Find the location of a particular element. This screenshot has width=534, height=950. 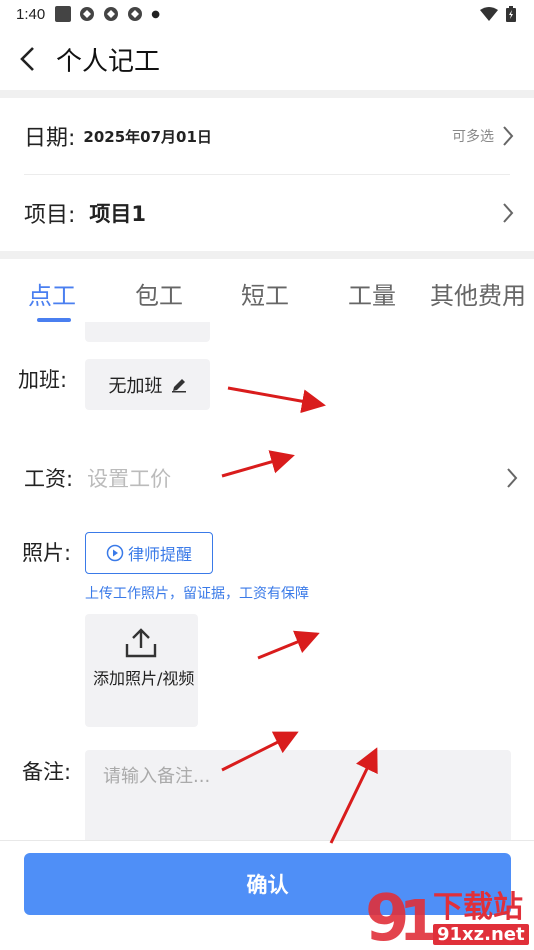

watermark: 9 1 下载站 91xz.net is located at coordinates (449, 914).